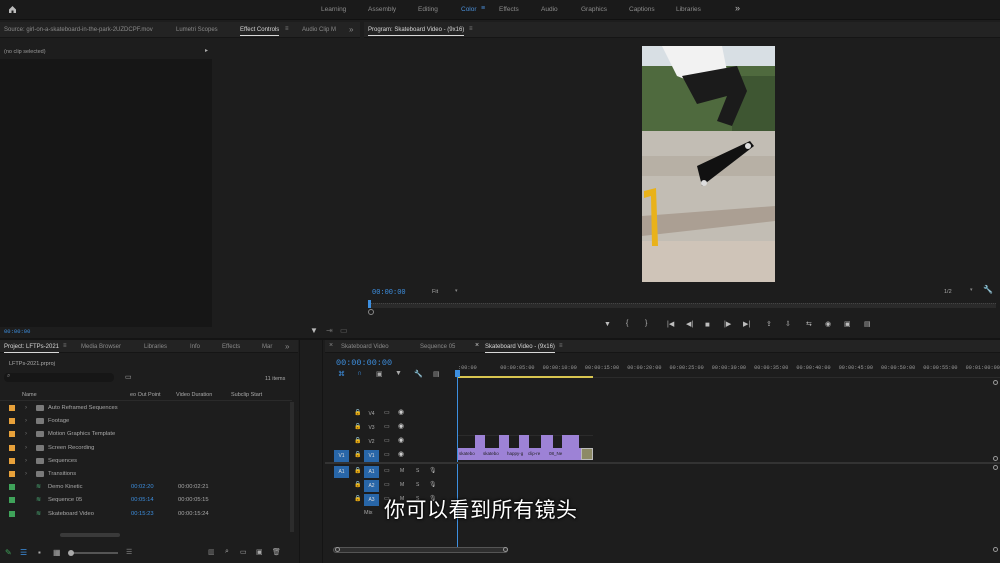 The width and height of the screenshot is (1000, 563). I want to click on horizontal-scrollbar, so click(90, 535).